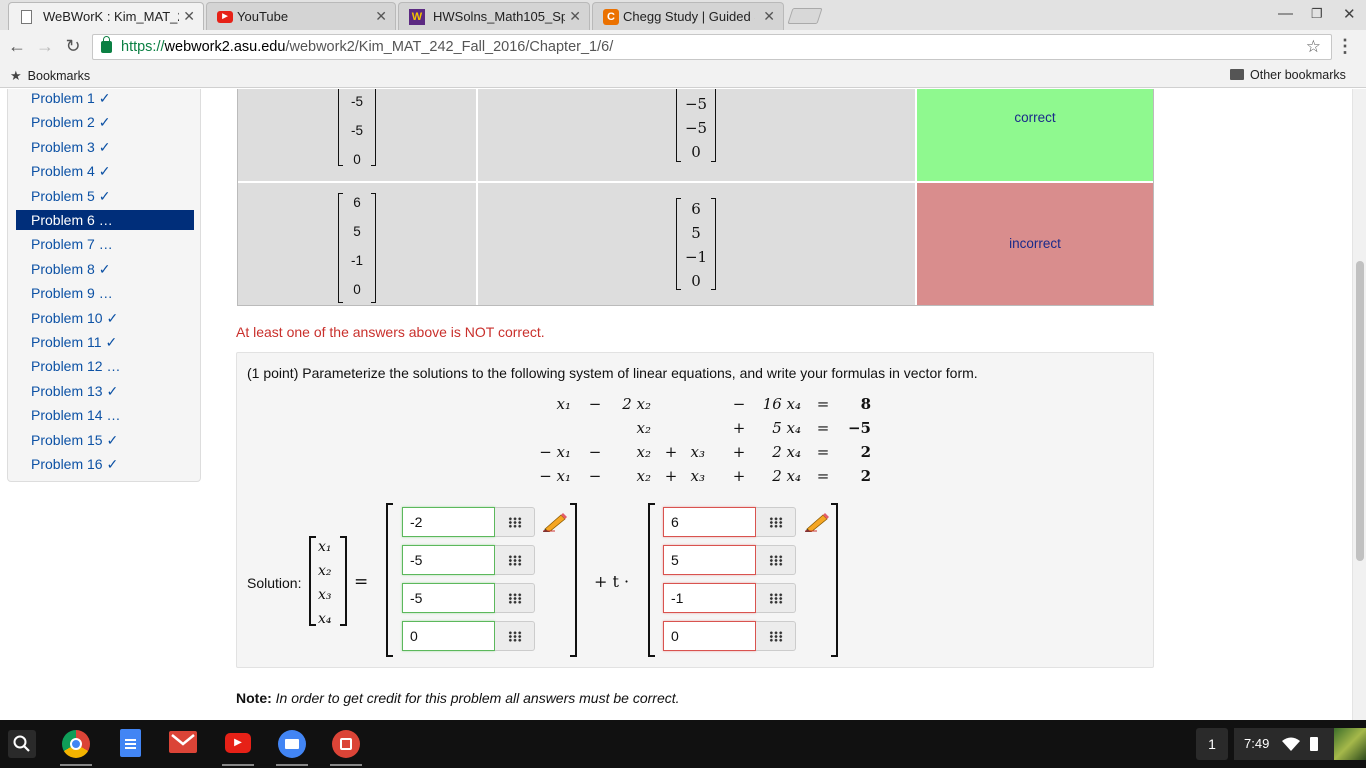 This screenshot has height=768, width=1366. I want to click on photos-icon, so click(346, 744).